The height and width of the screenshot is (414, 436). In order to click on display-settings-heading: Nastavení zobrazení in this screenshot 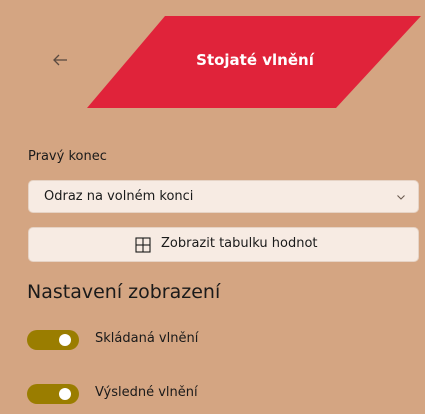, I will do `click(124, 292)`.